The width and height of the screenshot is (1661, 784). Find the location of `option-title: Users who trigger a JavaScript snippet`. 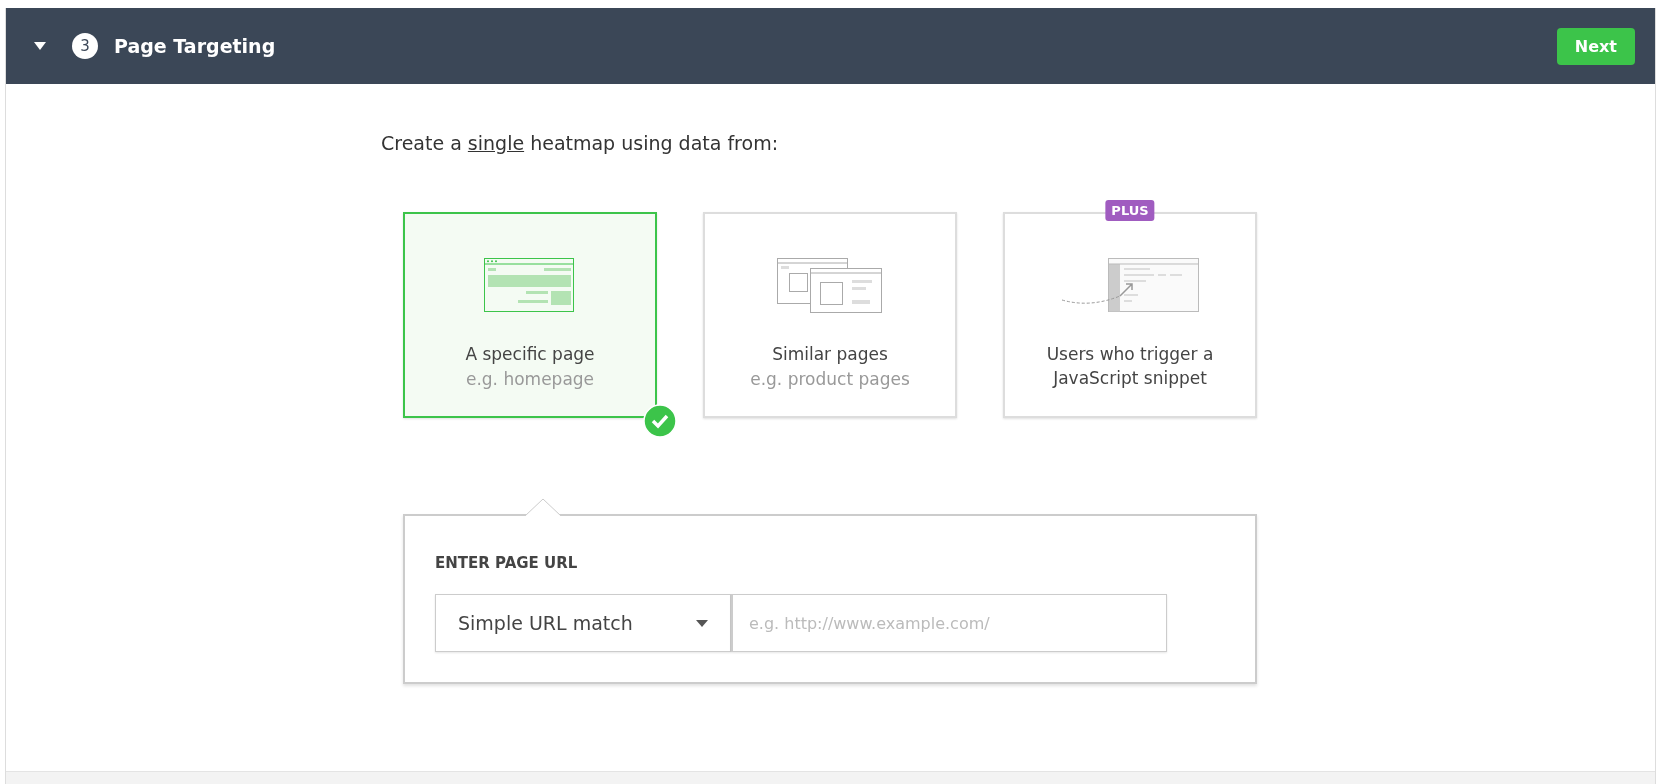

option-title: Users who trigger a JavaScript snippet is located at coordinates (1130, 366).